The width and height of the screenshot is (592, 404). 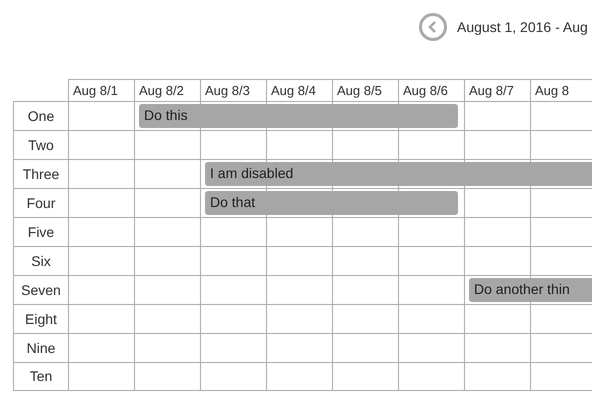 I want to click on row-label: Two, so click(x=40, y=144).